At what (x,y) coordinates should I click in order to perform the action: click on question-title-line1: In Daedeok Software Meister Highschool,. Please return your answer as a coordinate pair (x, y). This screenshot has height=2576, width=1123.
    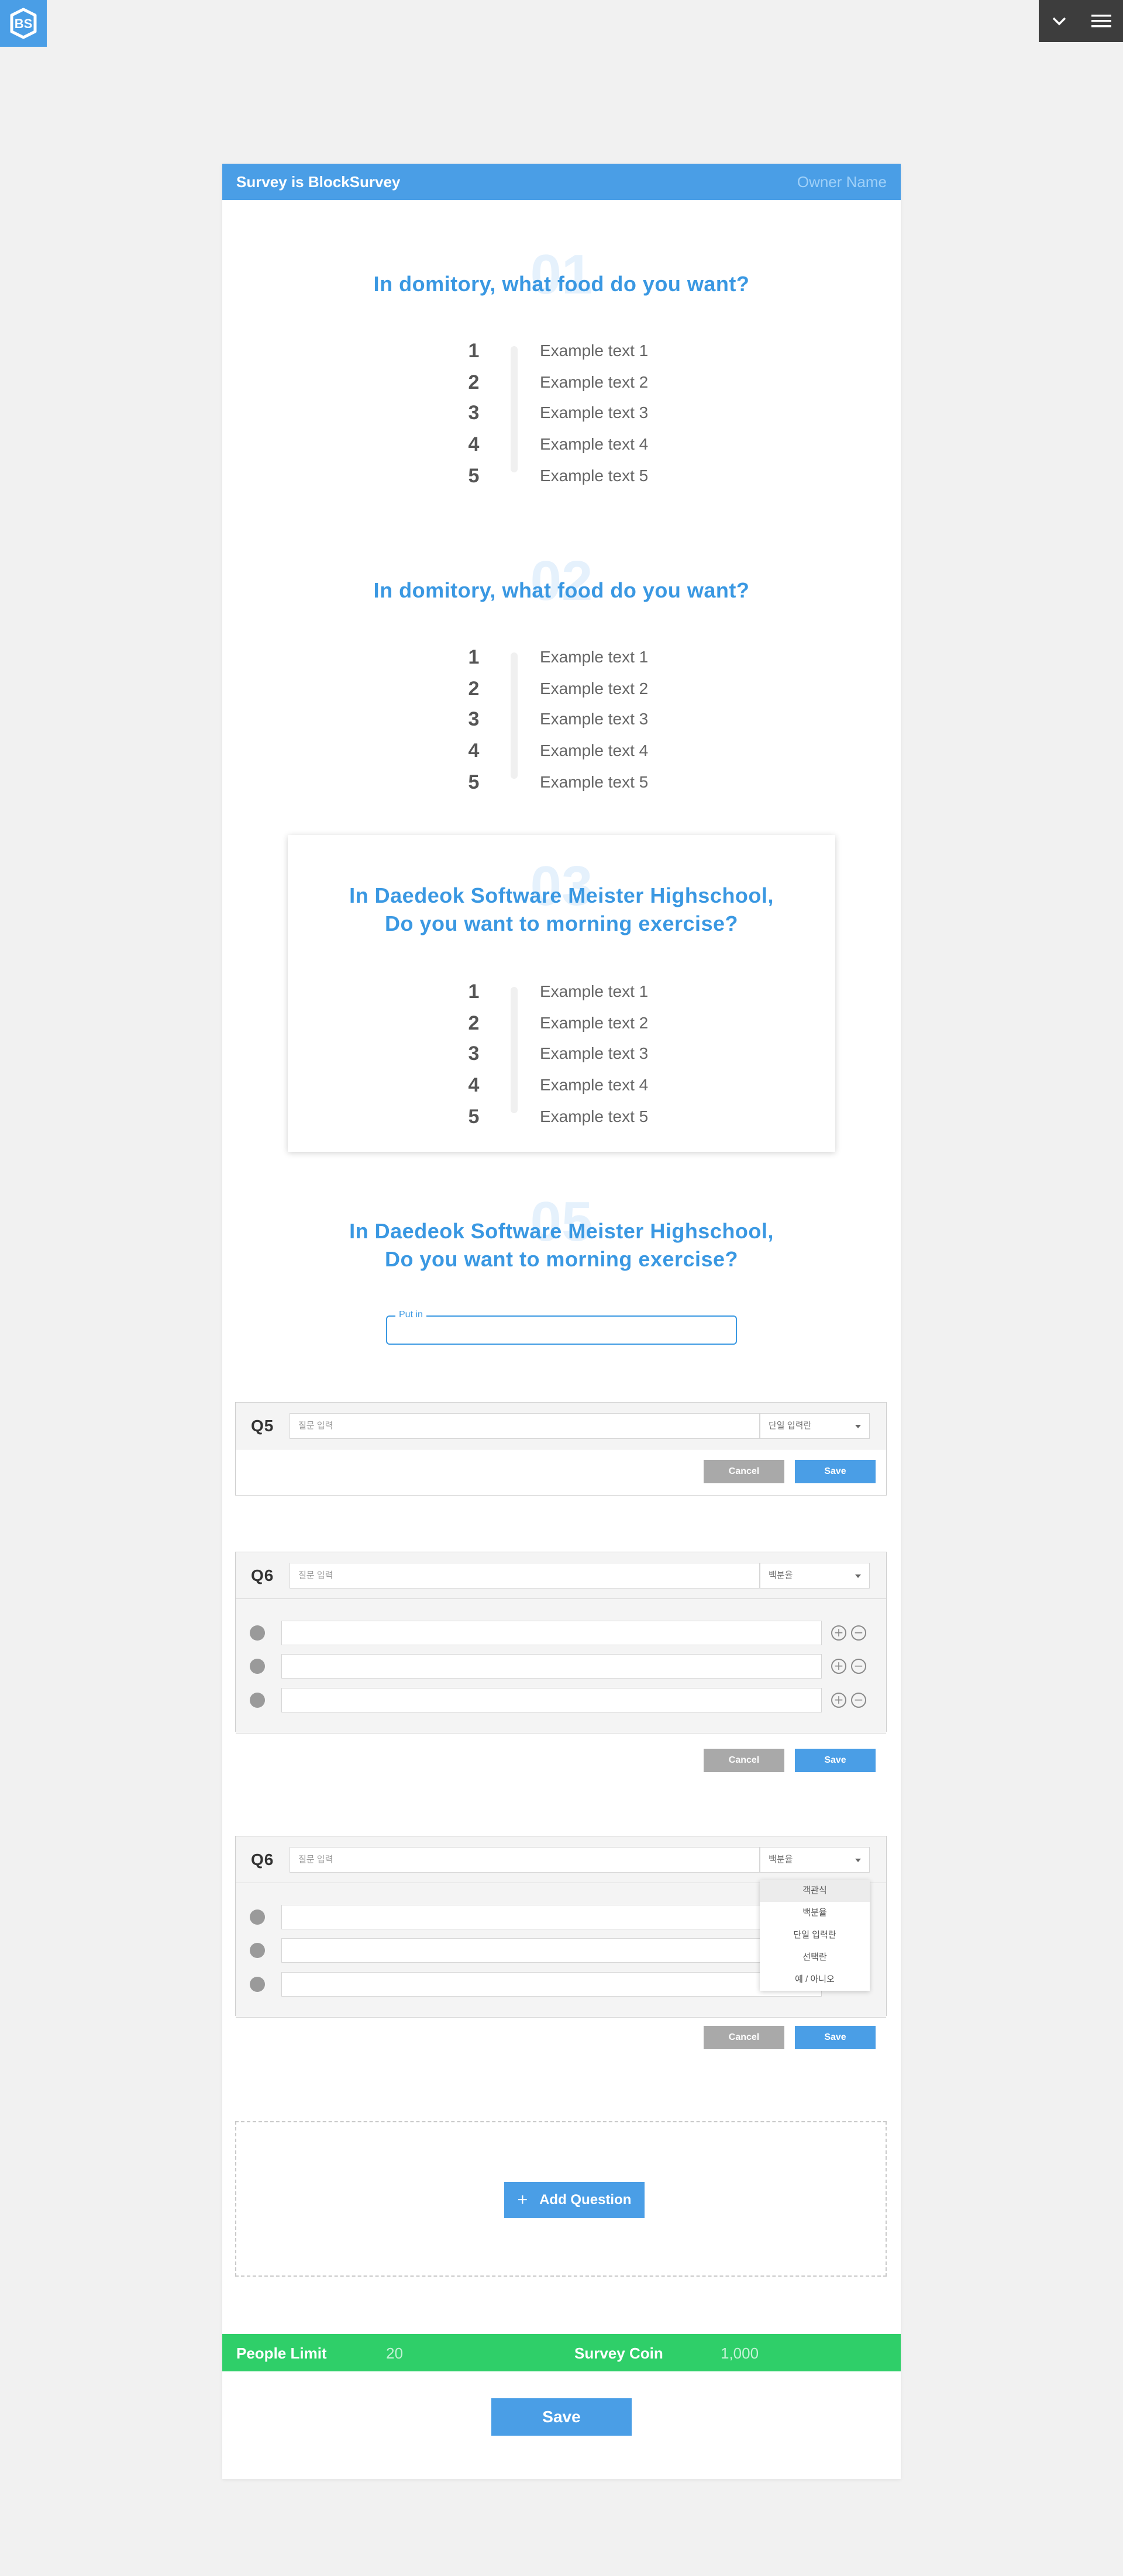
    Looking at the image, I should click on (561, 895).